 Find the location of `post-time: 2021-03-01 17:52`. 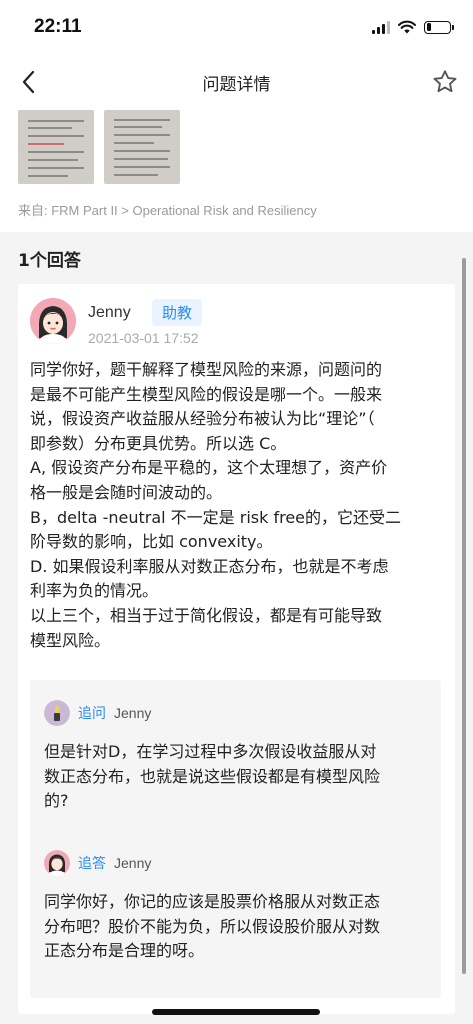

post-time: 2021-03-01 17:52 is located at coordinates (143, 338).